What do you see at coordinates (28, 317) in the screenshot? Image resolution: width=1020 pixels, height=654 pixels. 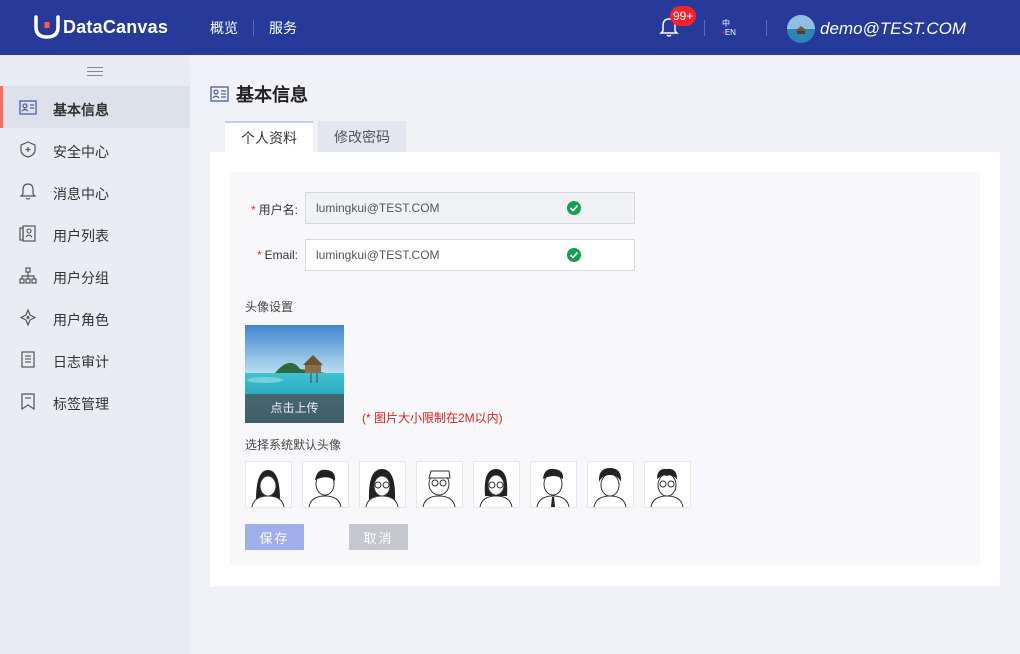 I see `role-icon` at bounding box center [28, 317].